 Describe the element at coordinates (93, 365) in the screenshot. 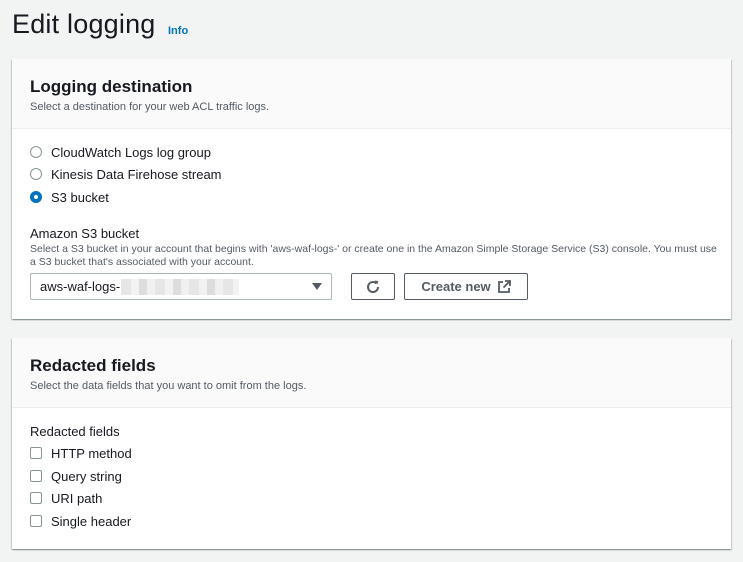

I see `redacted-fields-title: Redacted fields` at that location.